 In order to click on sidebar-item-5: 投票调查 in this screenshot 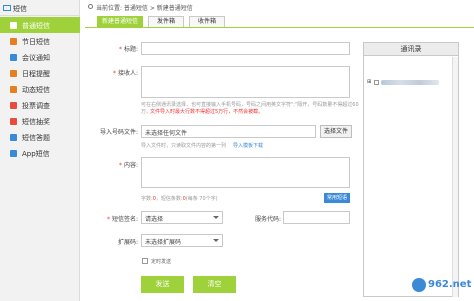, I will do `click(40, 105)`.